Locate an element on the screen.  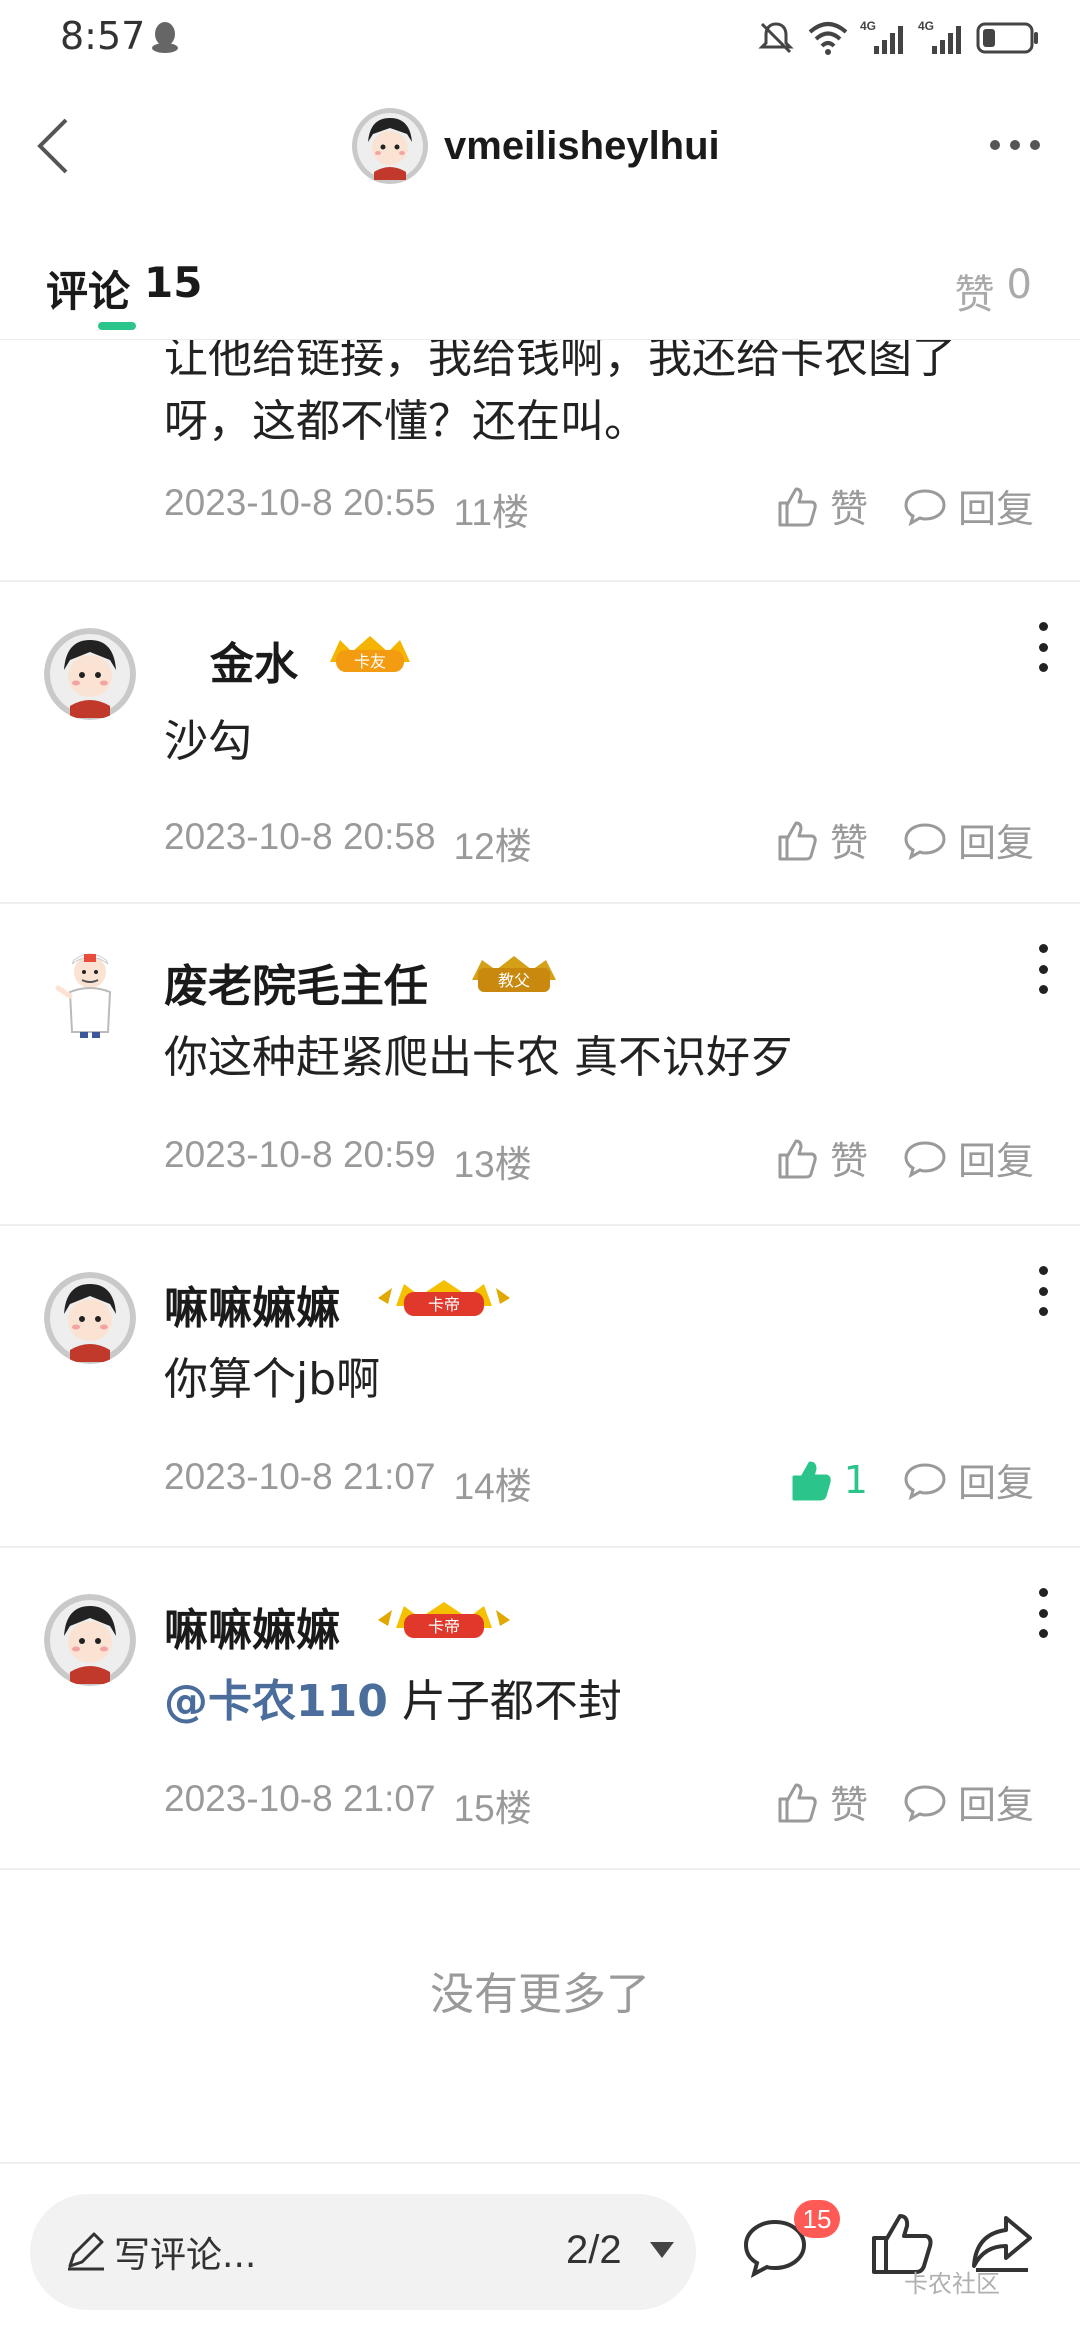
comment-content: 让他给链接，我给钱啊，我还给卡农图了 呀，这都不懂？还在叫。 is located at coordinates (560, 390).